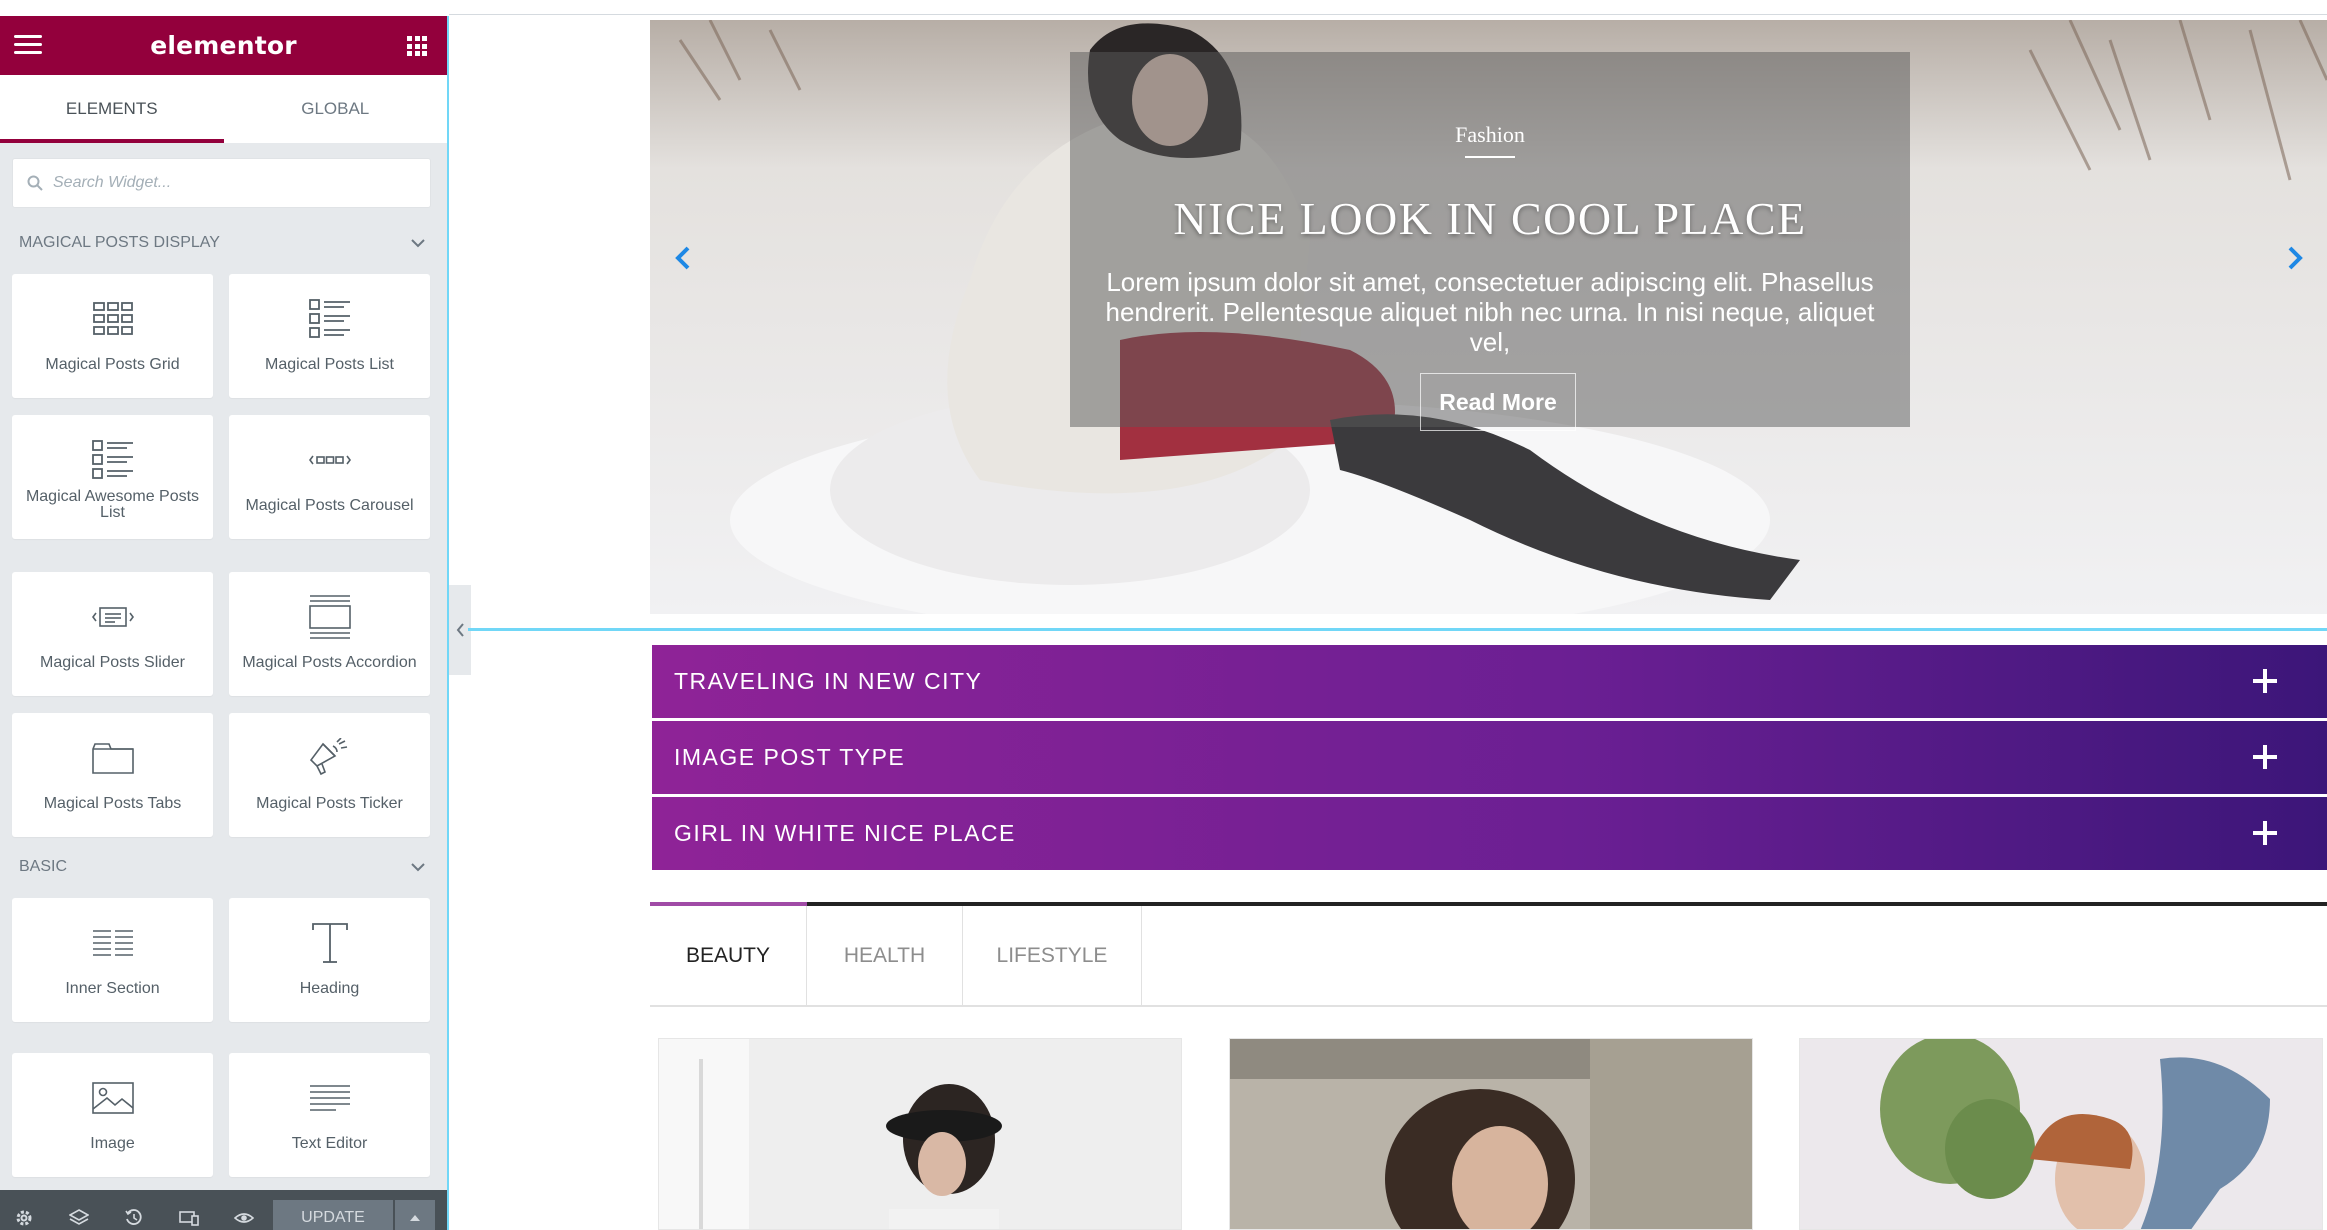 Image resolution: width=2327 pixels, height=1230 pixels. Describe the element at coordinates (233, 183) in the screenshot. I see `search-widget-input` at that location.